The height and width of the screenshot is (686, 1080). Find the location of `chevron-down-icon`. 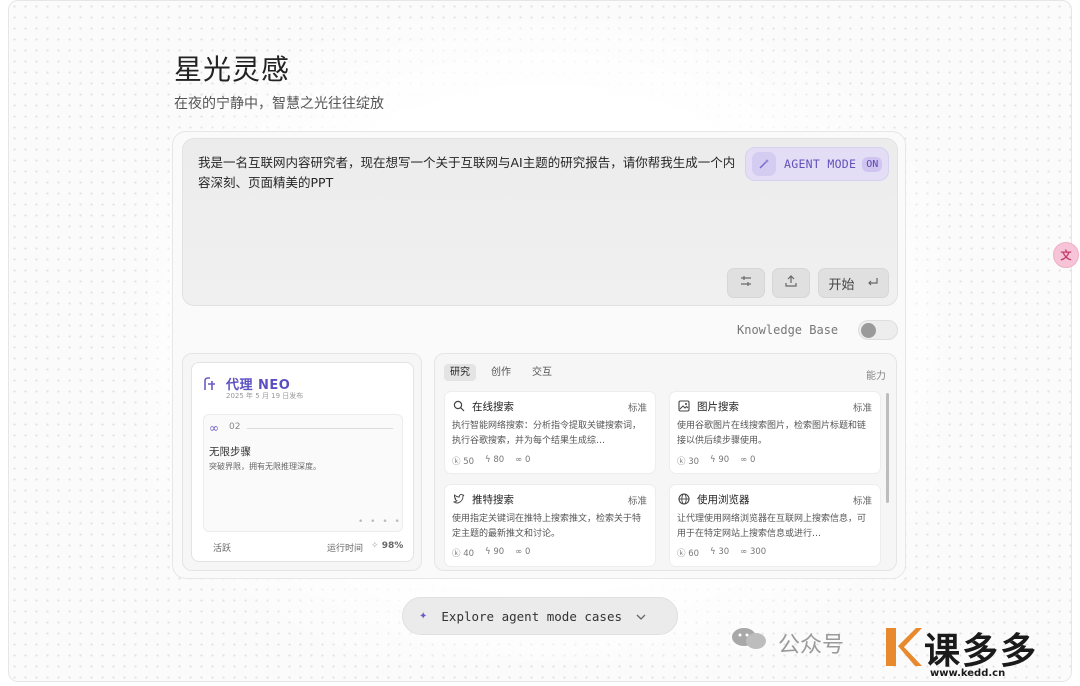

chevron-down-icon is located at coordinates (641, 616).